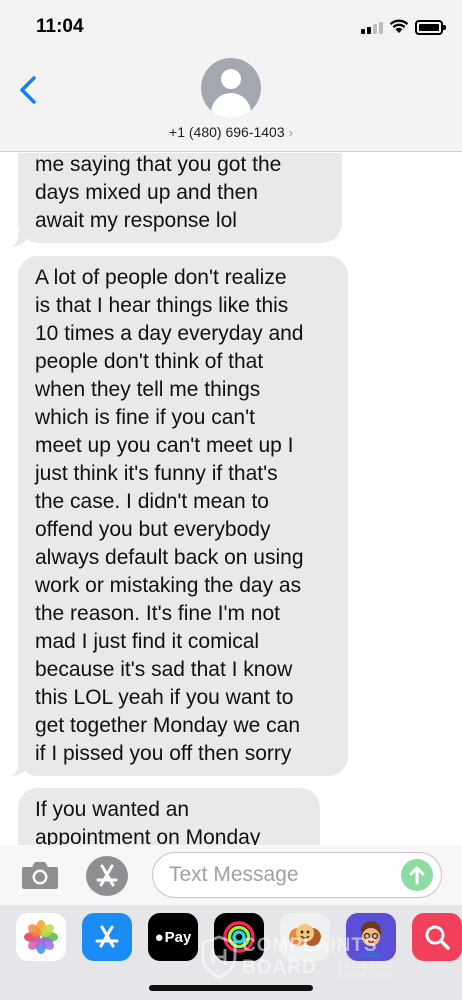 This screenshot has width=462, height=1000. What do you see at coordinates (231, 26) in the screenshot?
I see `status-bar: 11:04` at bounding box center [231, 26].